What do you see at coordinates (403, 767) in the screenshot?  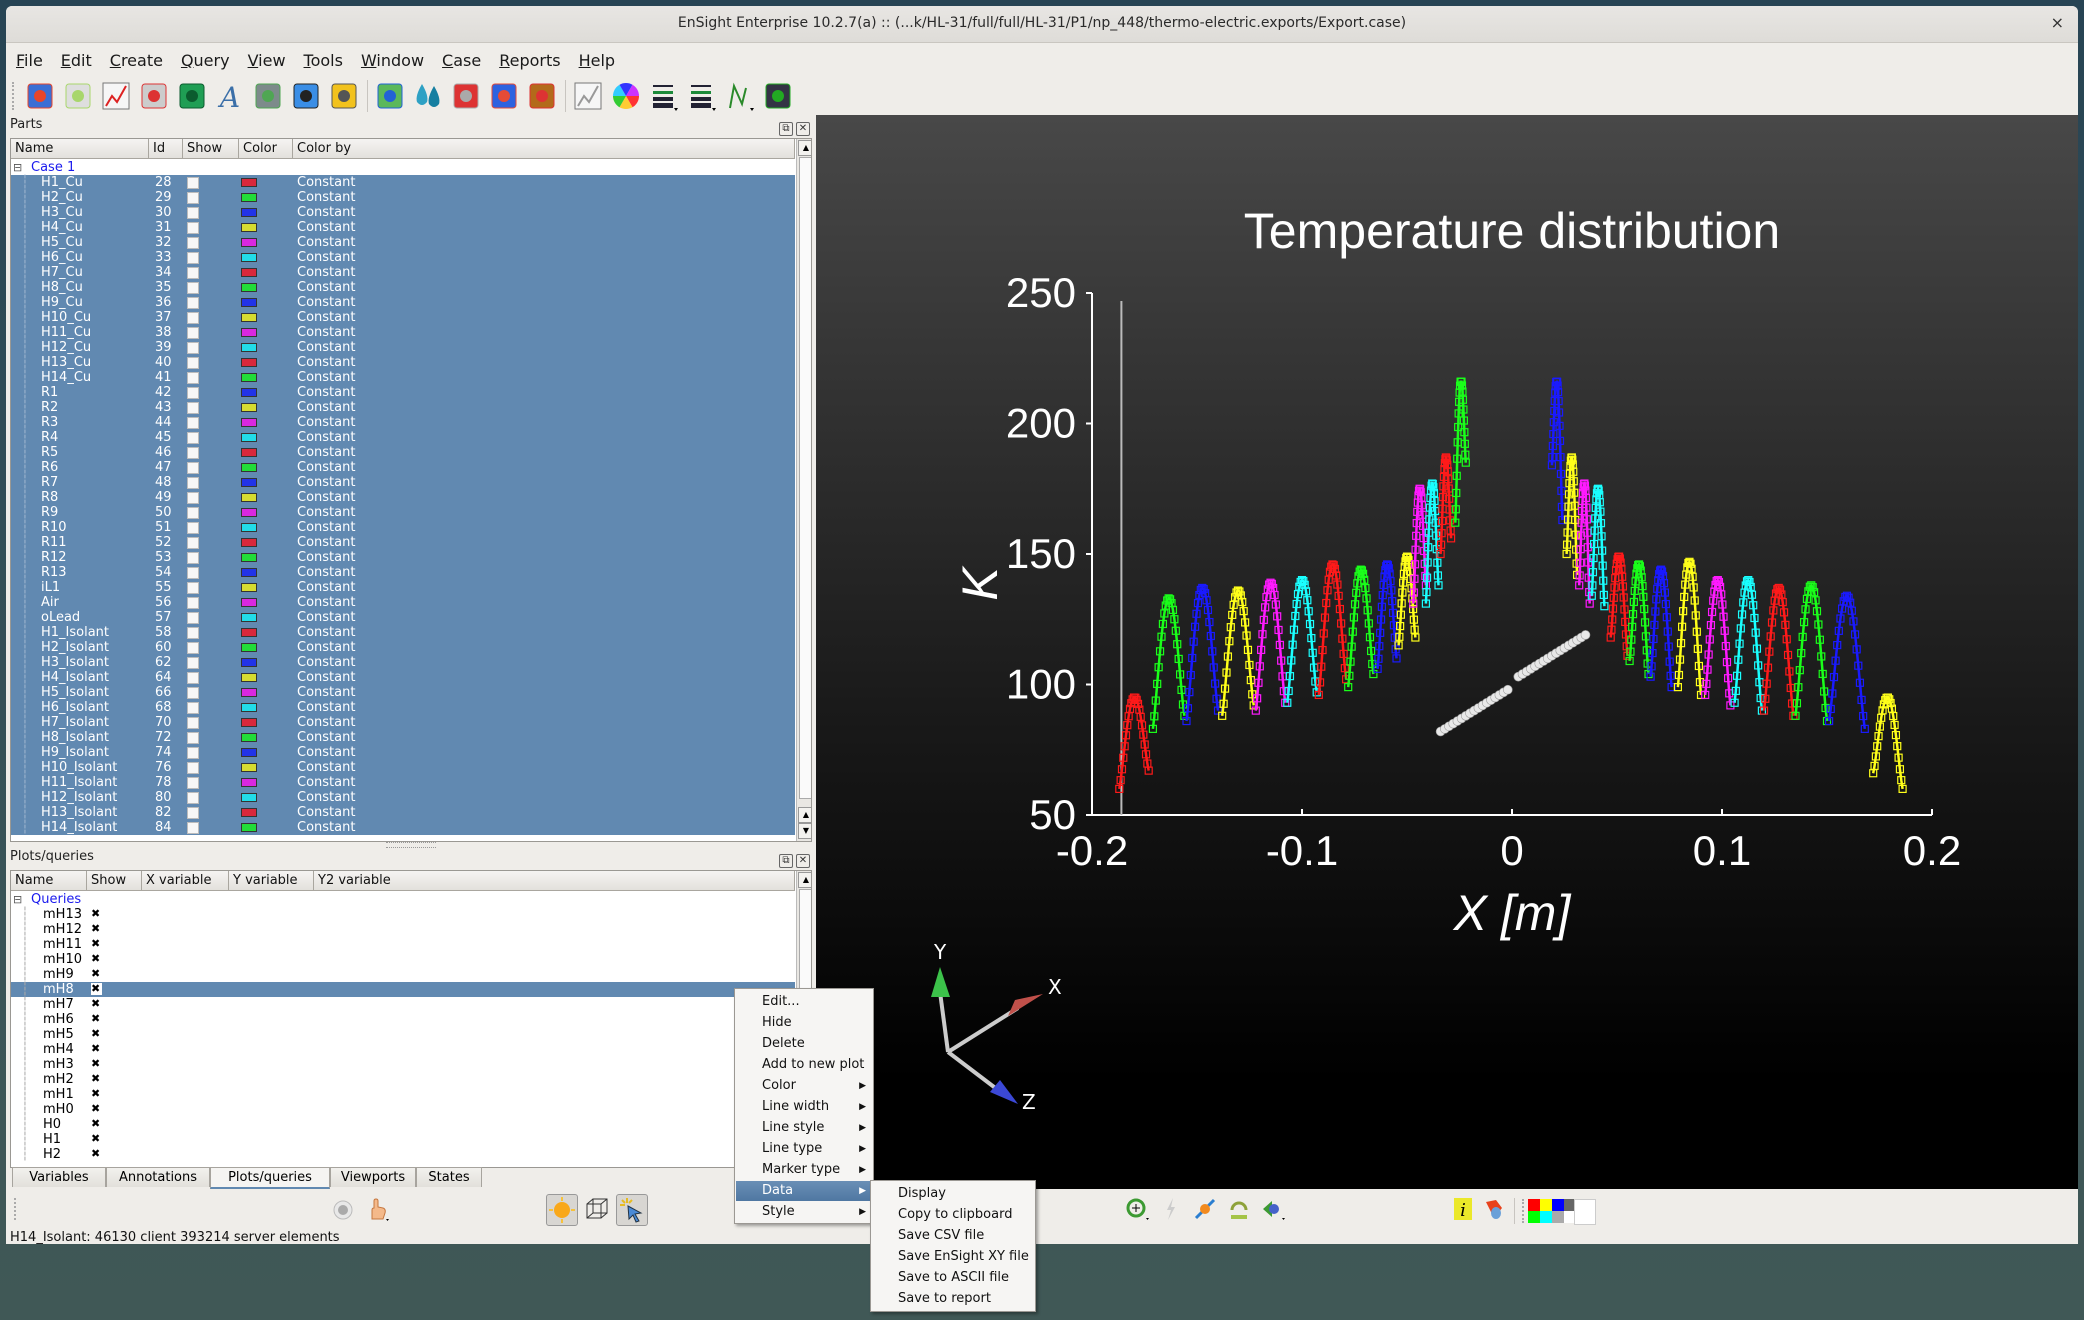 I see `part-row: ┆ H10_Isolant 76 Constant` at bounding box center [403, 767].